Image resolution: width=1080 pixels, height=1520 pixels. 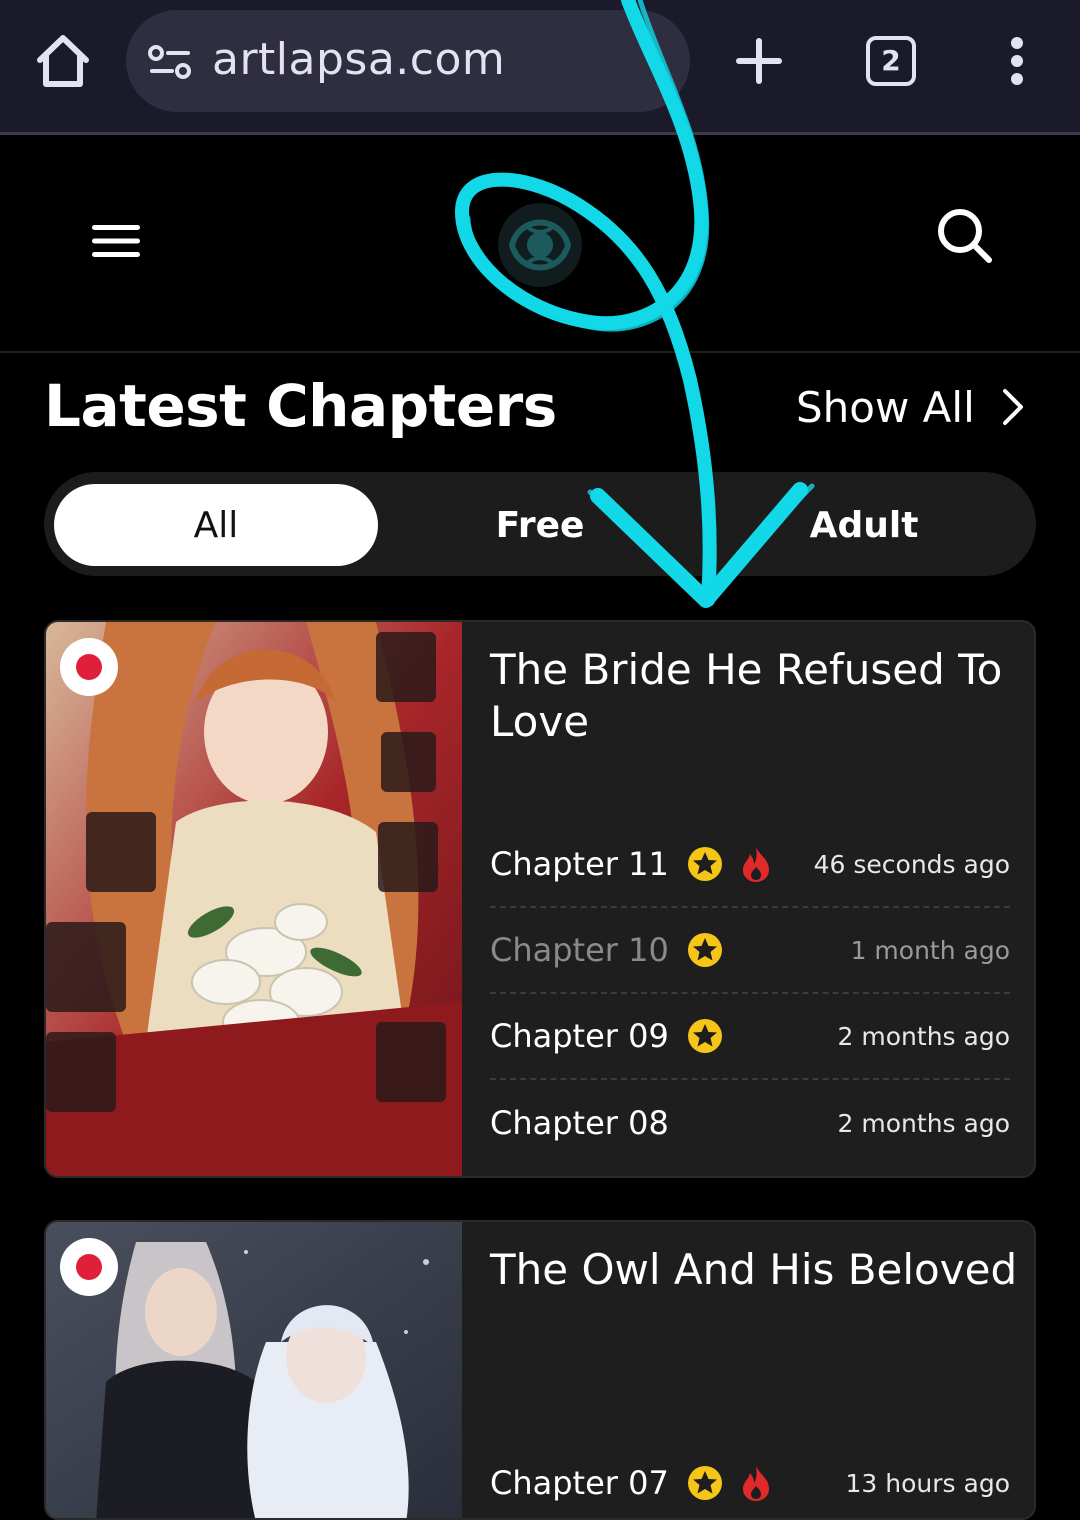 I want to click on tab-adult: Adult, so click(x=864, y=525).